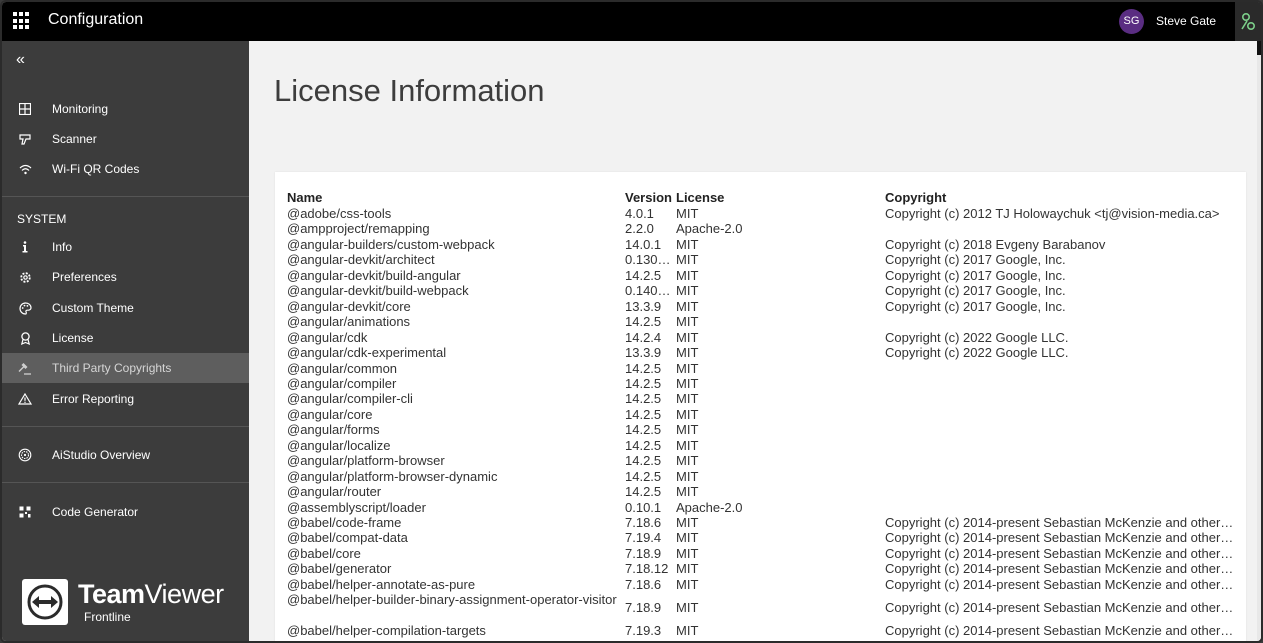 The width and height of the screenshot is (1263, 643). What do you see at coordinates (20, 60) in the screenshot?
I see `collapse-sidebar-icon: «` at bounding box center [20, 60].